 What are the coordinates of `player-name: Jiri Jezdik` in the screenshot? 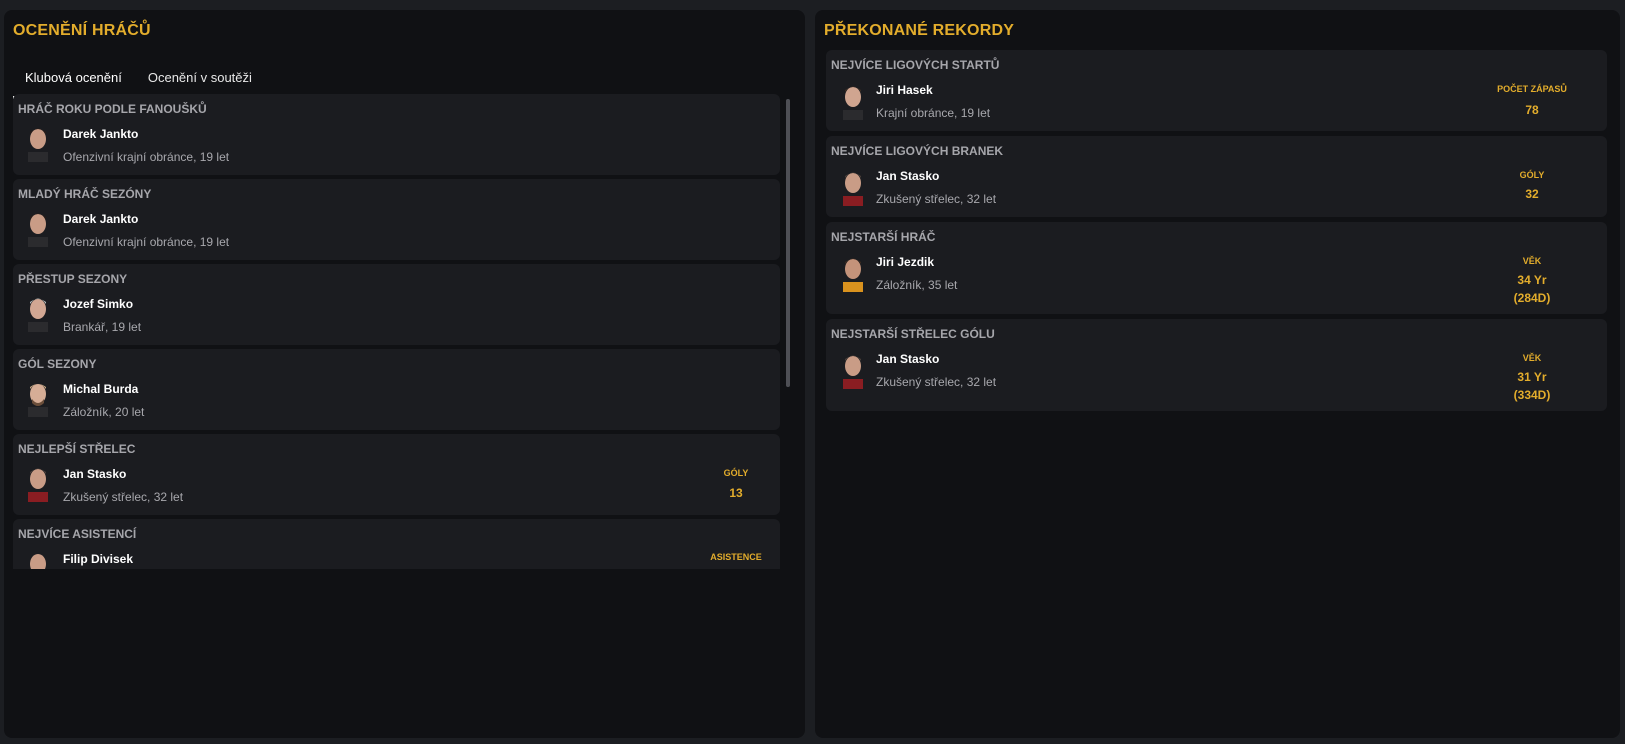 It's located at (905, 262).